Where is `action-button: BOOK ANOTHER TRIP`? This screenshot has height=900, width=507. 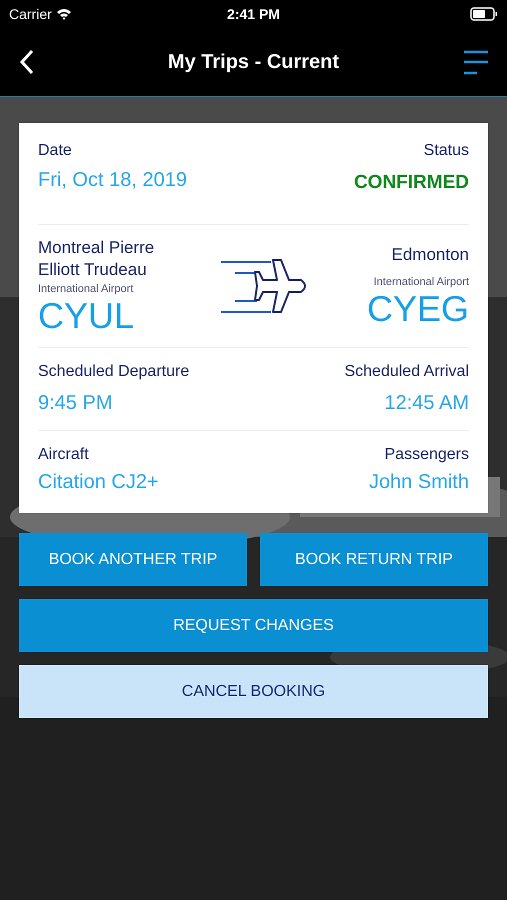 action-button: BOOK ANOTHER TRIP is located at coordinates (133, 559).